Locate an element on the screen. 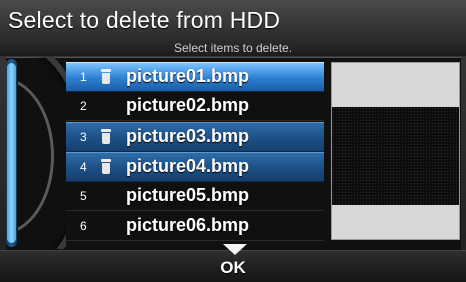 This screenshot has width=466, height=282. item-filename: picture06.bmp is located at coordinates (188, 225).